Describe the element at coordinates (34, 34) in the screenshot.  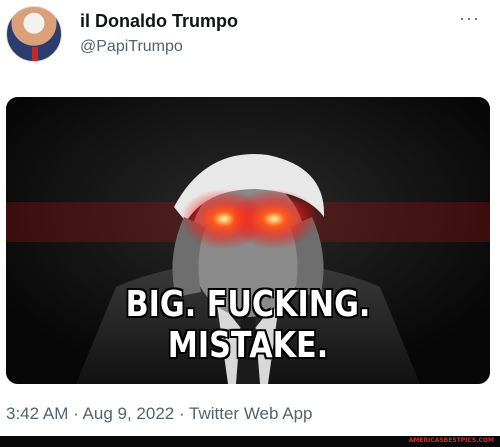
I see `avatar` at that location.